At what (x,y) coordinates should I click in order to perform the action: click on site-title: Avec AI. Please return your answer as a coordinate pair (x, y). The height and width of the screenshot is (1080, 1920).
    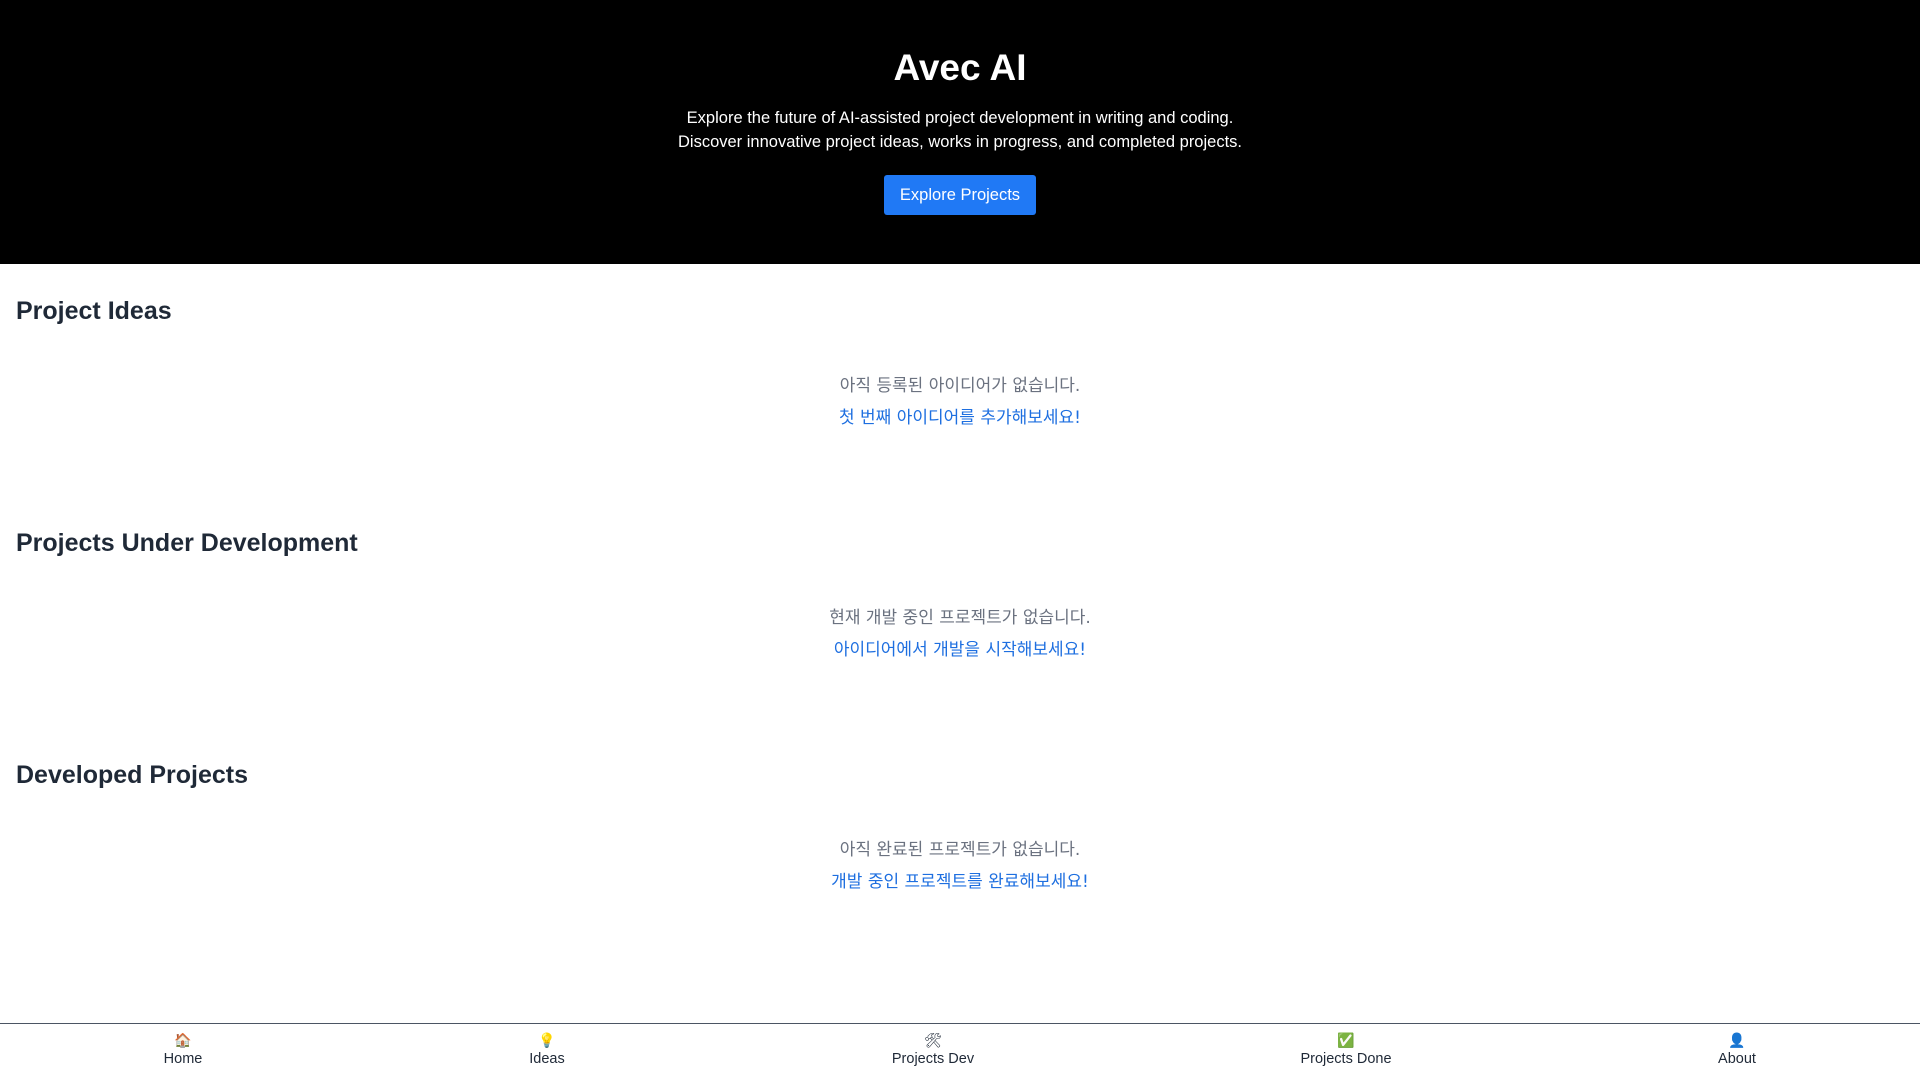
    Looking at the image, I should click on (960, 67).